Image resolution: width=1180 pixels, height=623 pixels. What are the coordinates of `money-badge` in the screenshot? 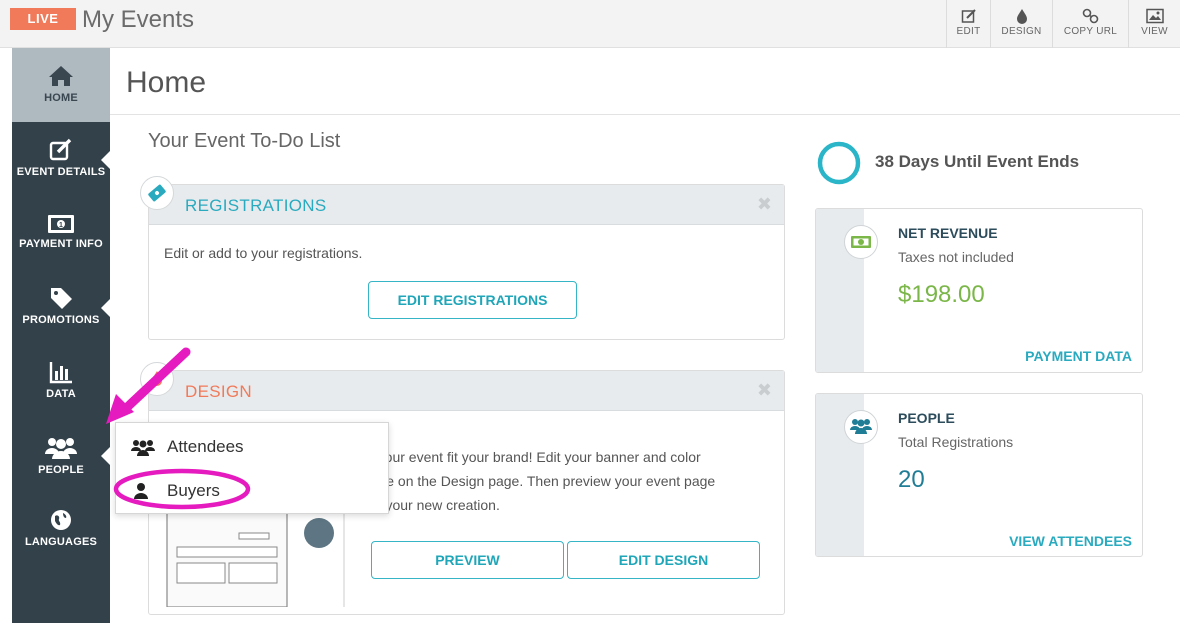 It's located at (861, 242).